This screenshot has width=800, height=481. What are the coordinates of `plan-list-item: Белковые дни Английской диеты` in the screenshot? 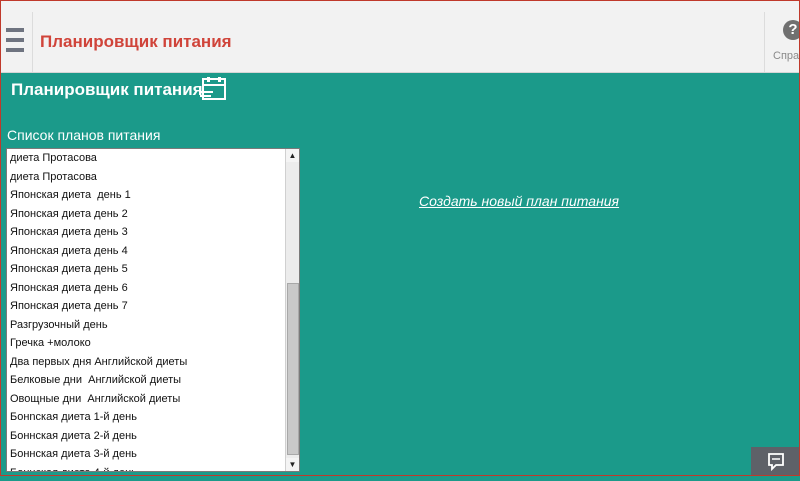 It's located at (146, 380).